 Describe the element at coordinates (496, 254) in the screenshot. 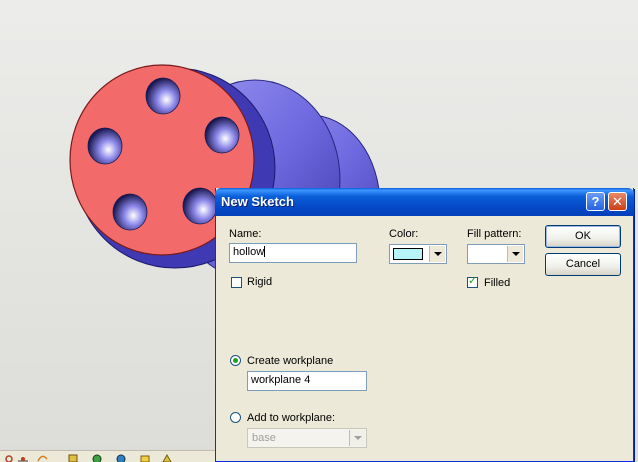

I see `fill-pattern-dropdown` at that location.